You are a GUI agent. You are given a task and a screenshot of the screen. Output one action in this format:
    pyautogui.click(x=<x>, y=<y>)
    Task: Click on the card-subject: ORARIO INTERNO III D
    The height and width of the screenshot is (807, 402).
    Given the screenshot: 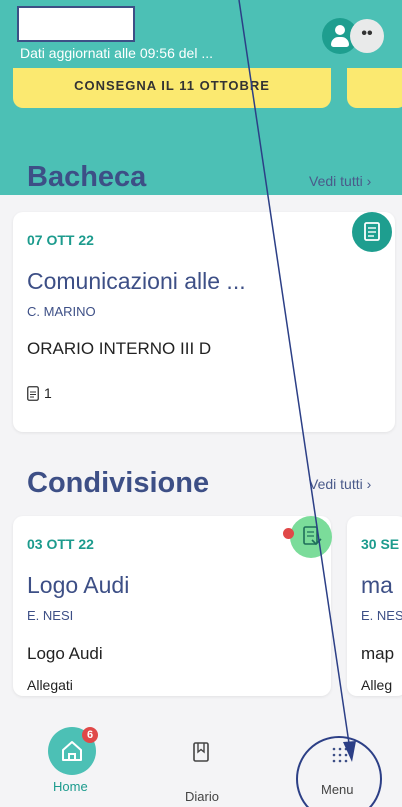 What is the action you would take?
    pyautogui.click(x=119, y=348)
    